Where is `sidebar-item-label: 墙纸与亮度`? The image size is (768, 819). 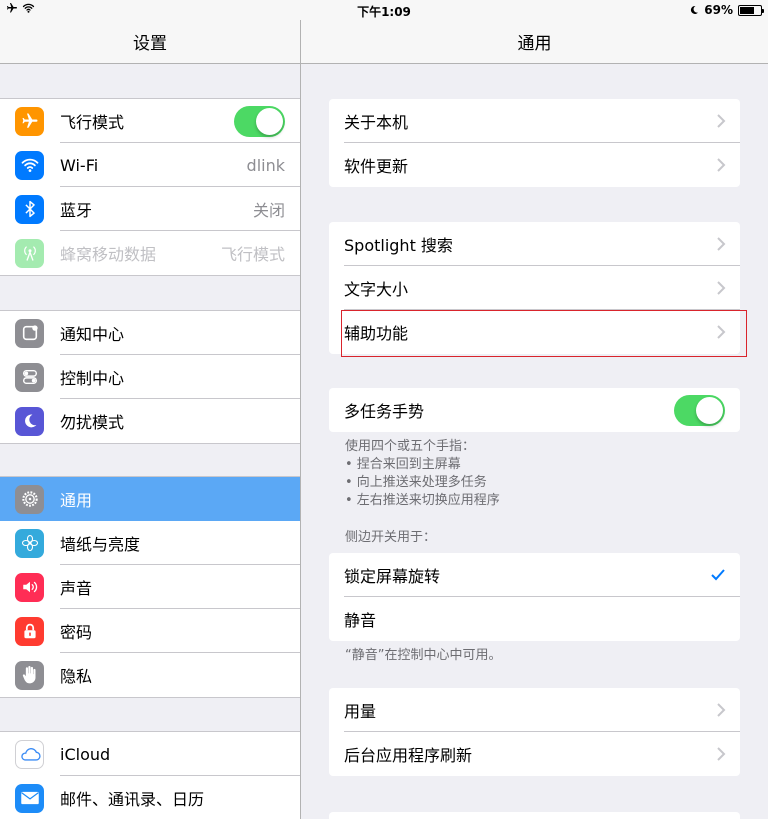 sidebar-item-label: 墙纸与亮度 is located at coordinates (100, 544).